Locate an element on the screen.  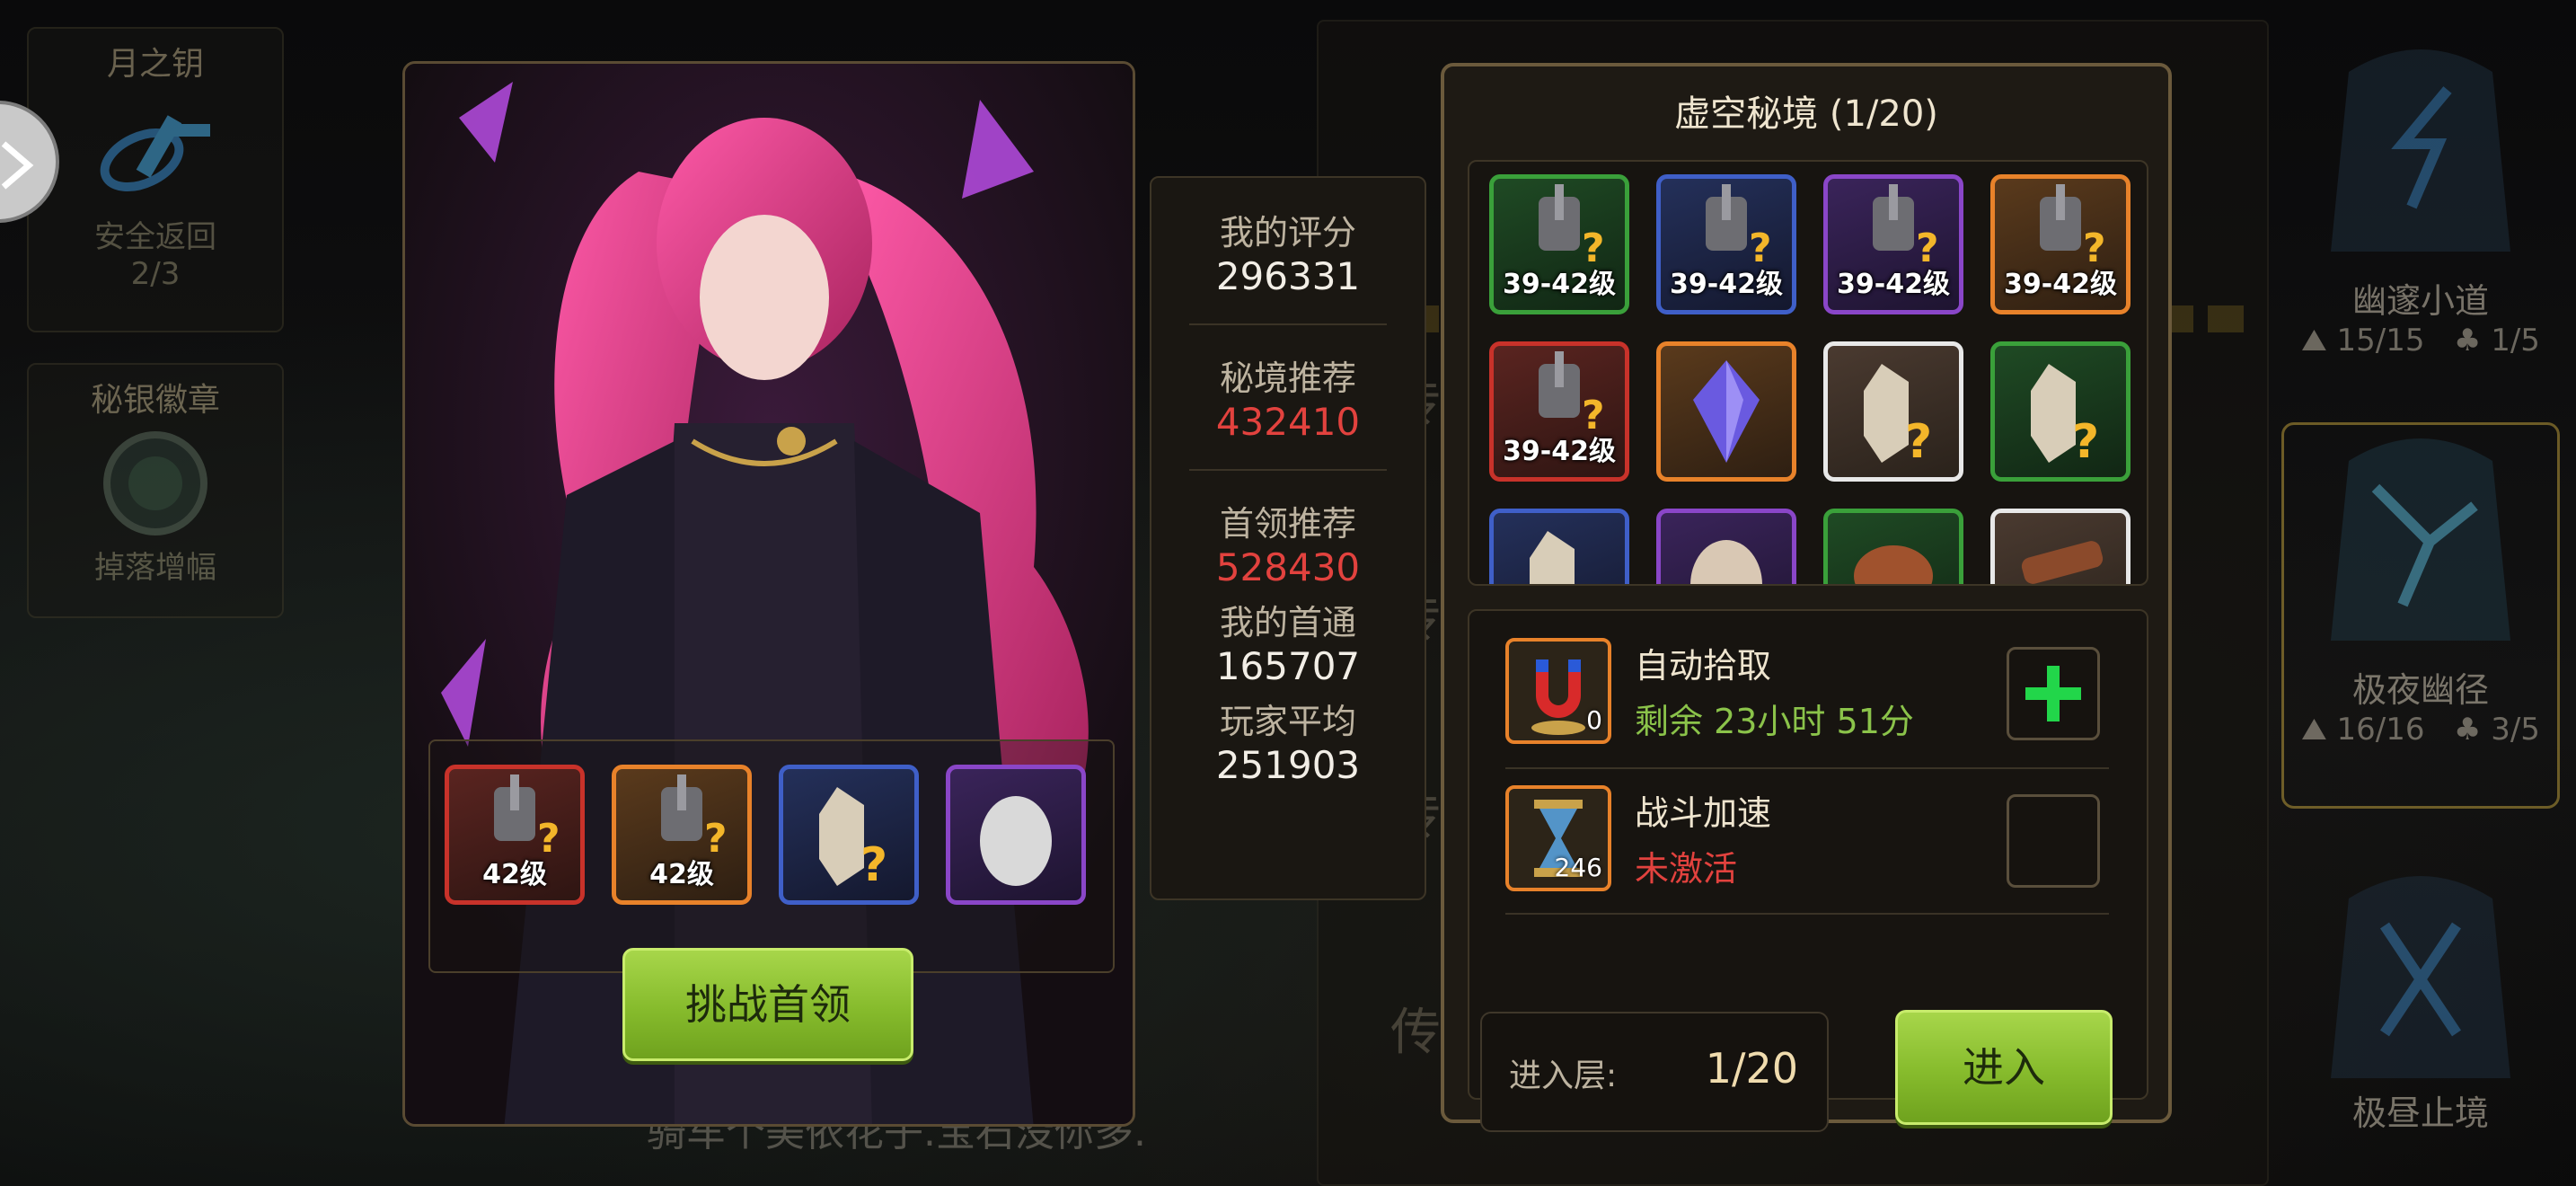
dungeon-node-count: 1/5 is located at coordinates (2515, 340).